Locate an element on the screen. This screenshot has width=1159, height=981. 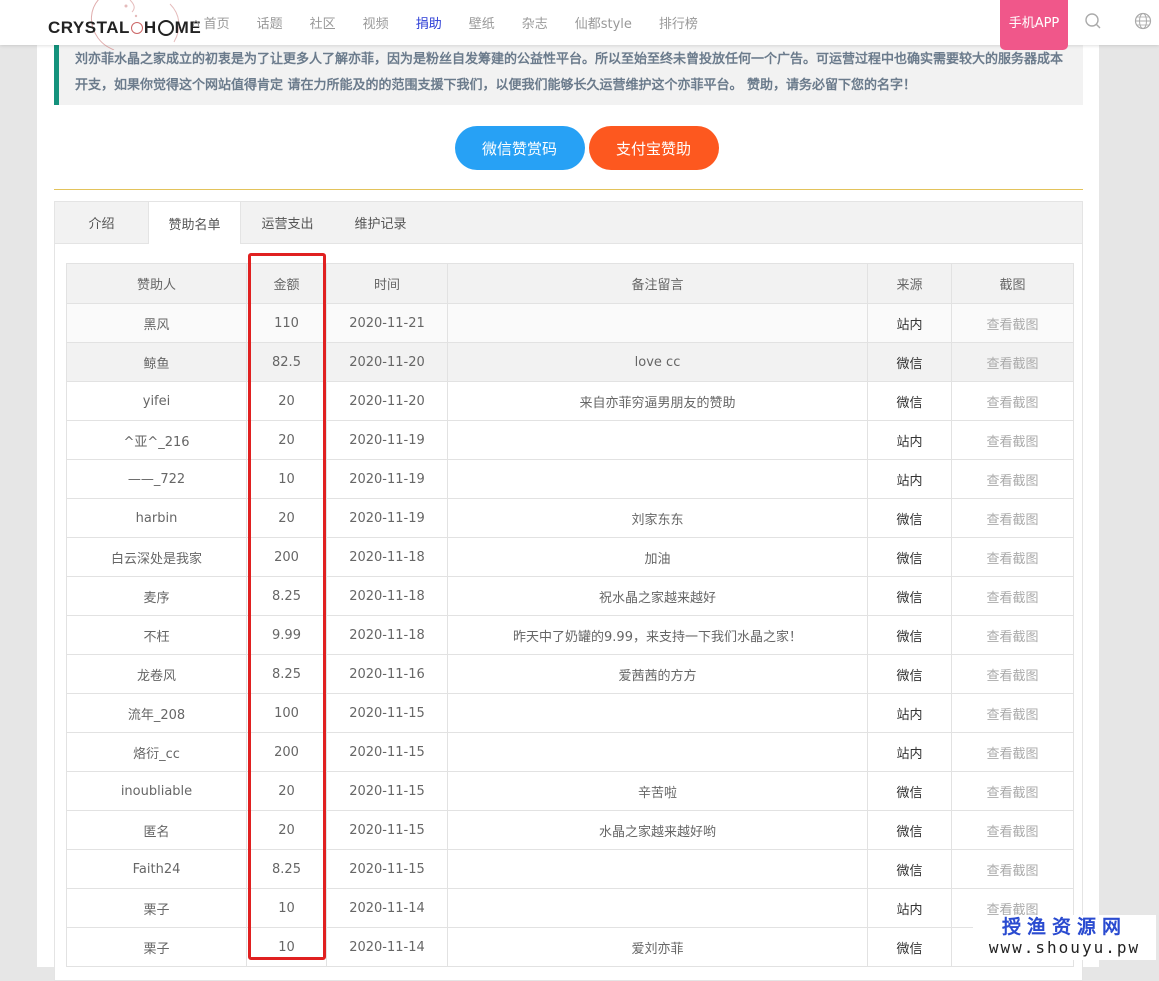
donor-name: 白云深处是我家 is located at coordinates (156, 557).